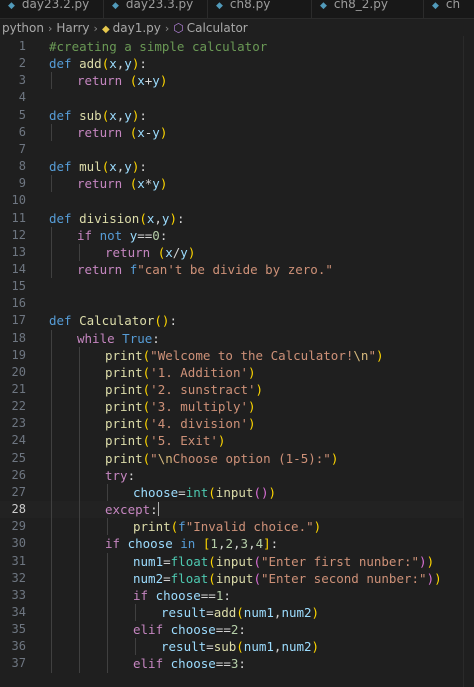  I want to click on tab-day23-2: ◆ day23.2.py, so click(52, 9).